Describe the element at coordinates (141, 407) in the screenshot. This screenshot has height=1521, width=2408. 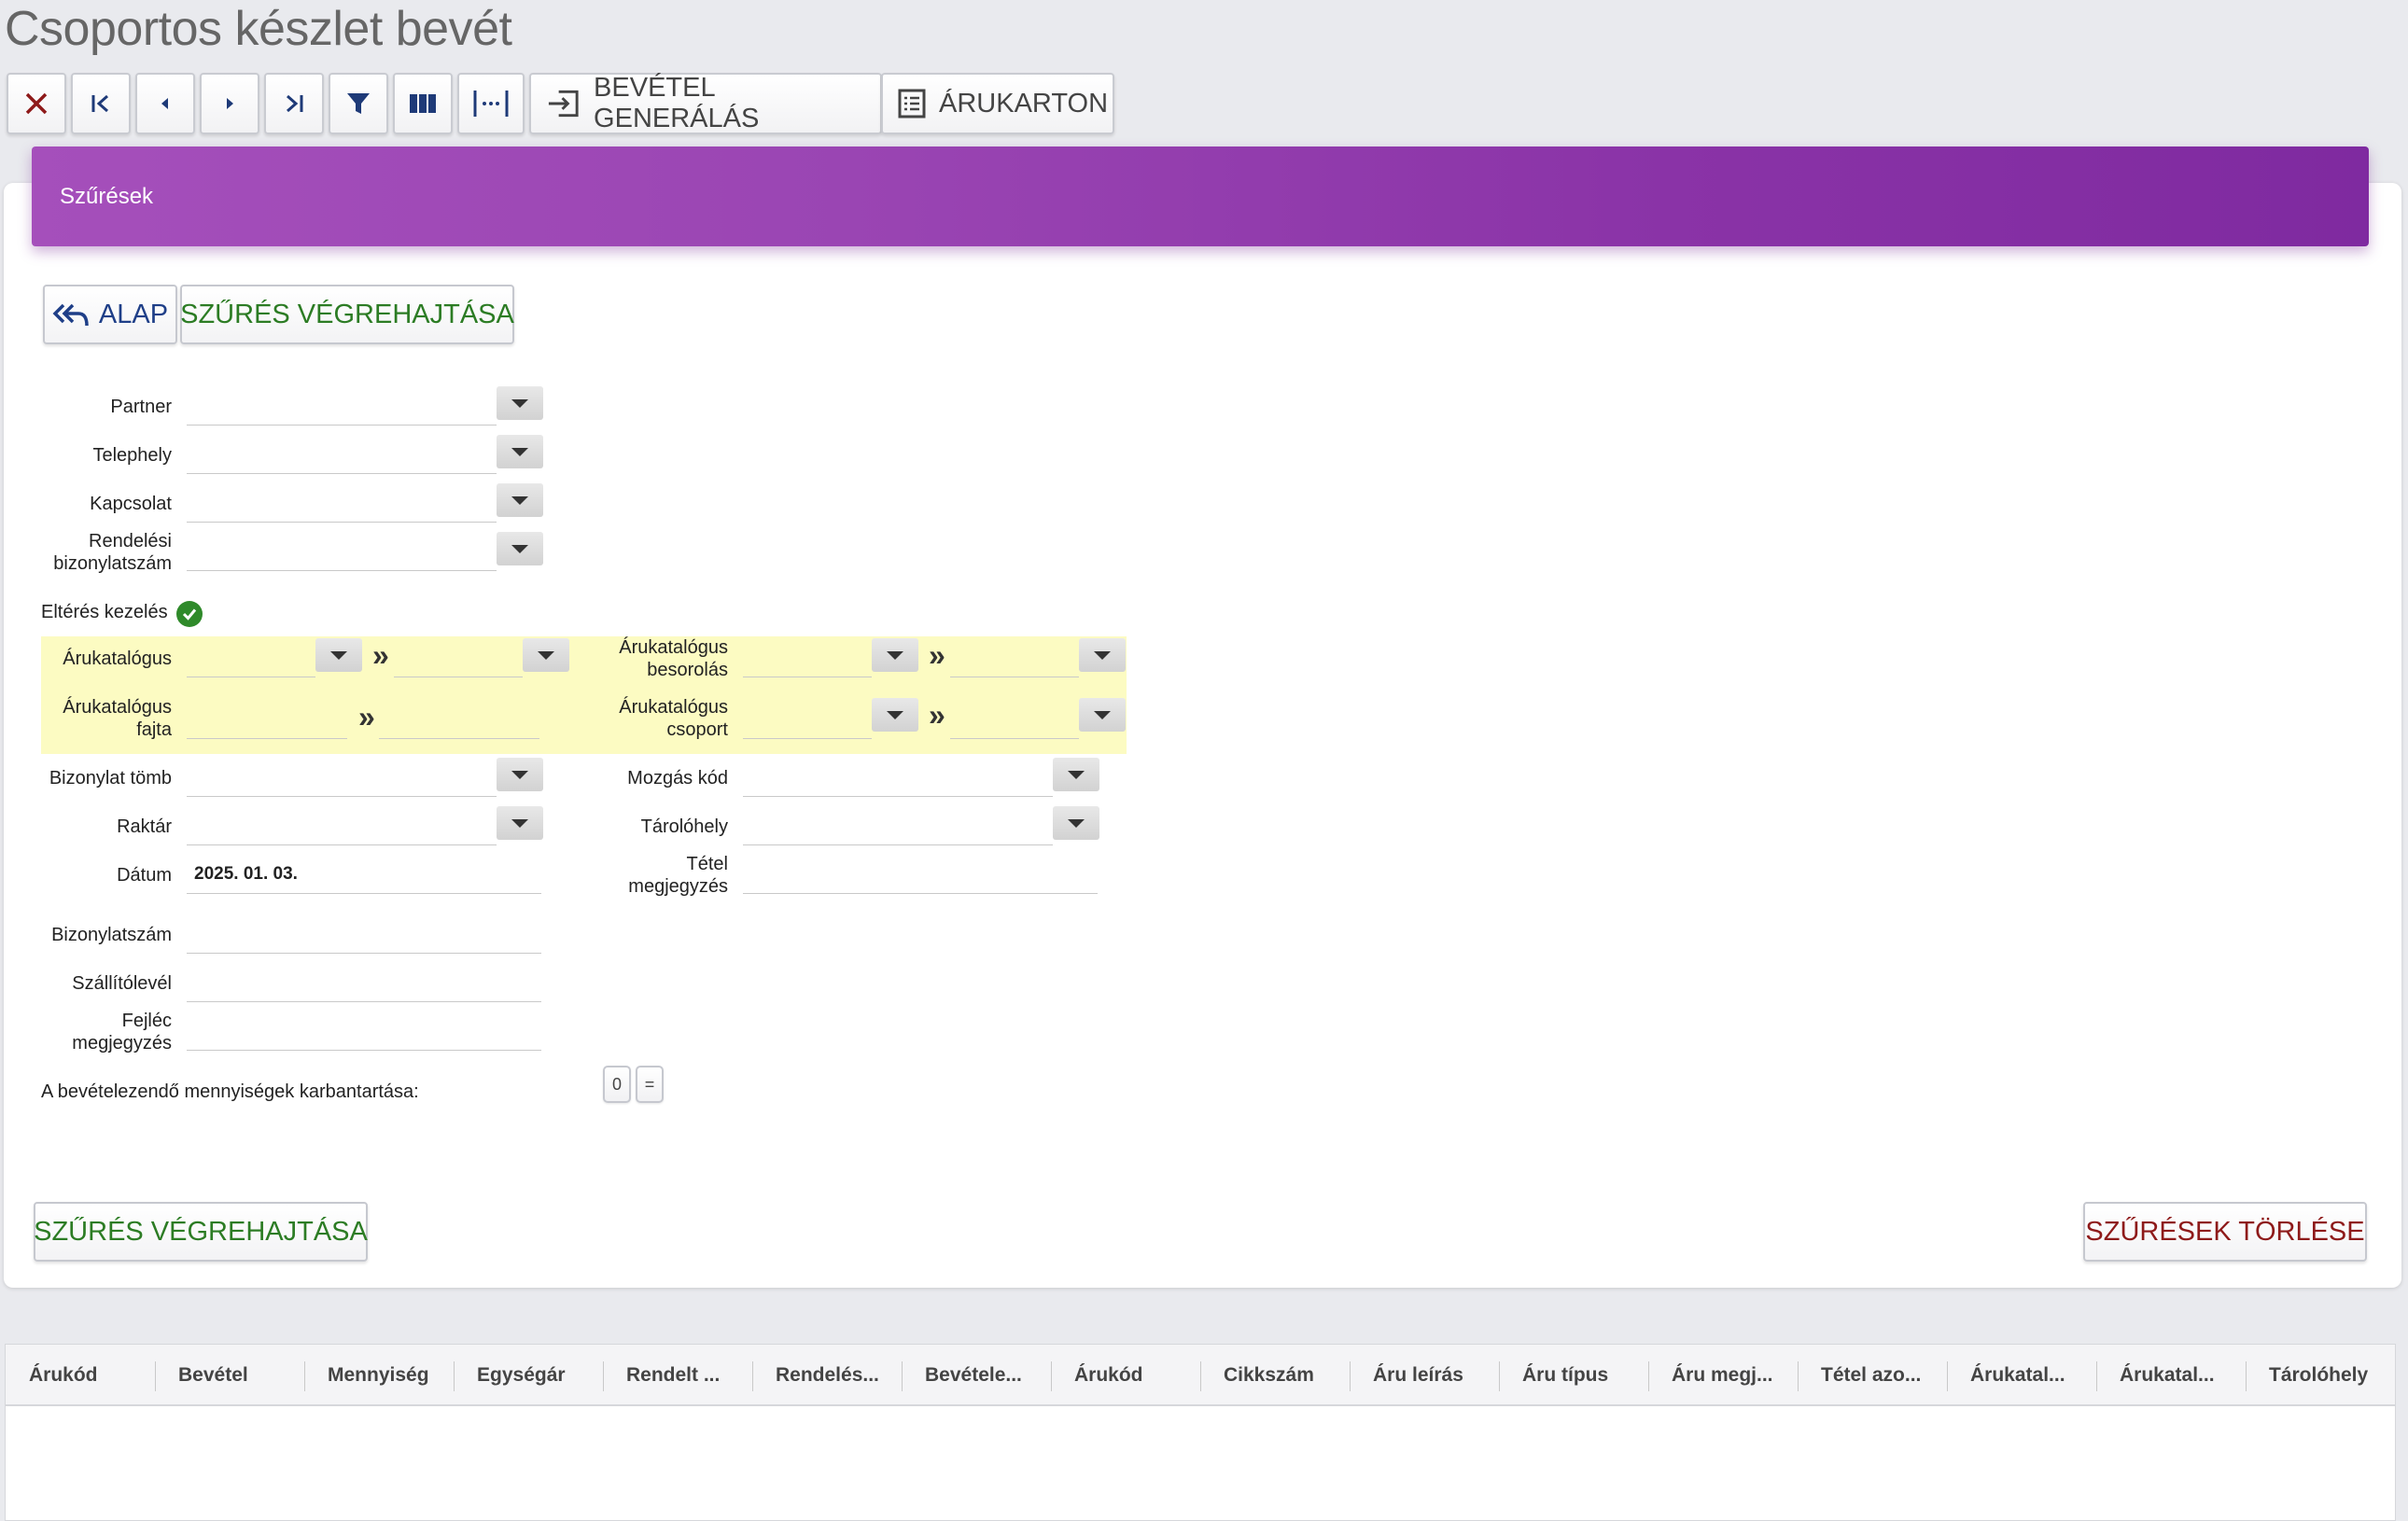
I see `partner-label: Partner` at that location.